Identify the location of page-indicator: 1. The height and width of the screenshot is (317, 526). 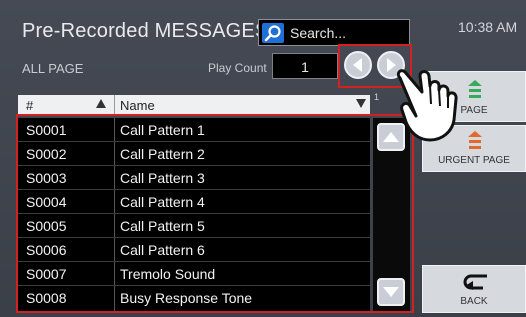
(377, 97).